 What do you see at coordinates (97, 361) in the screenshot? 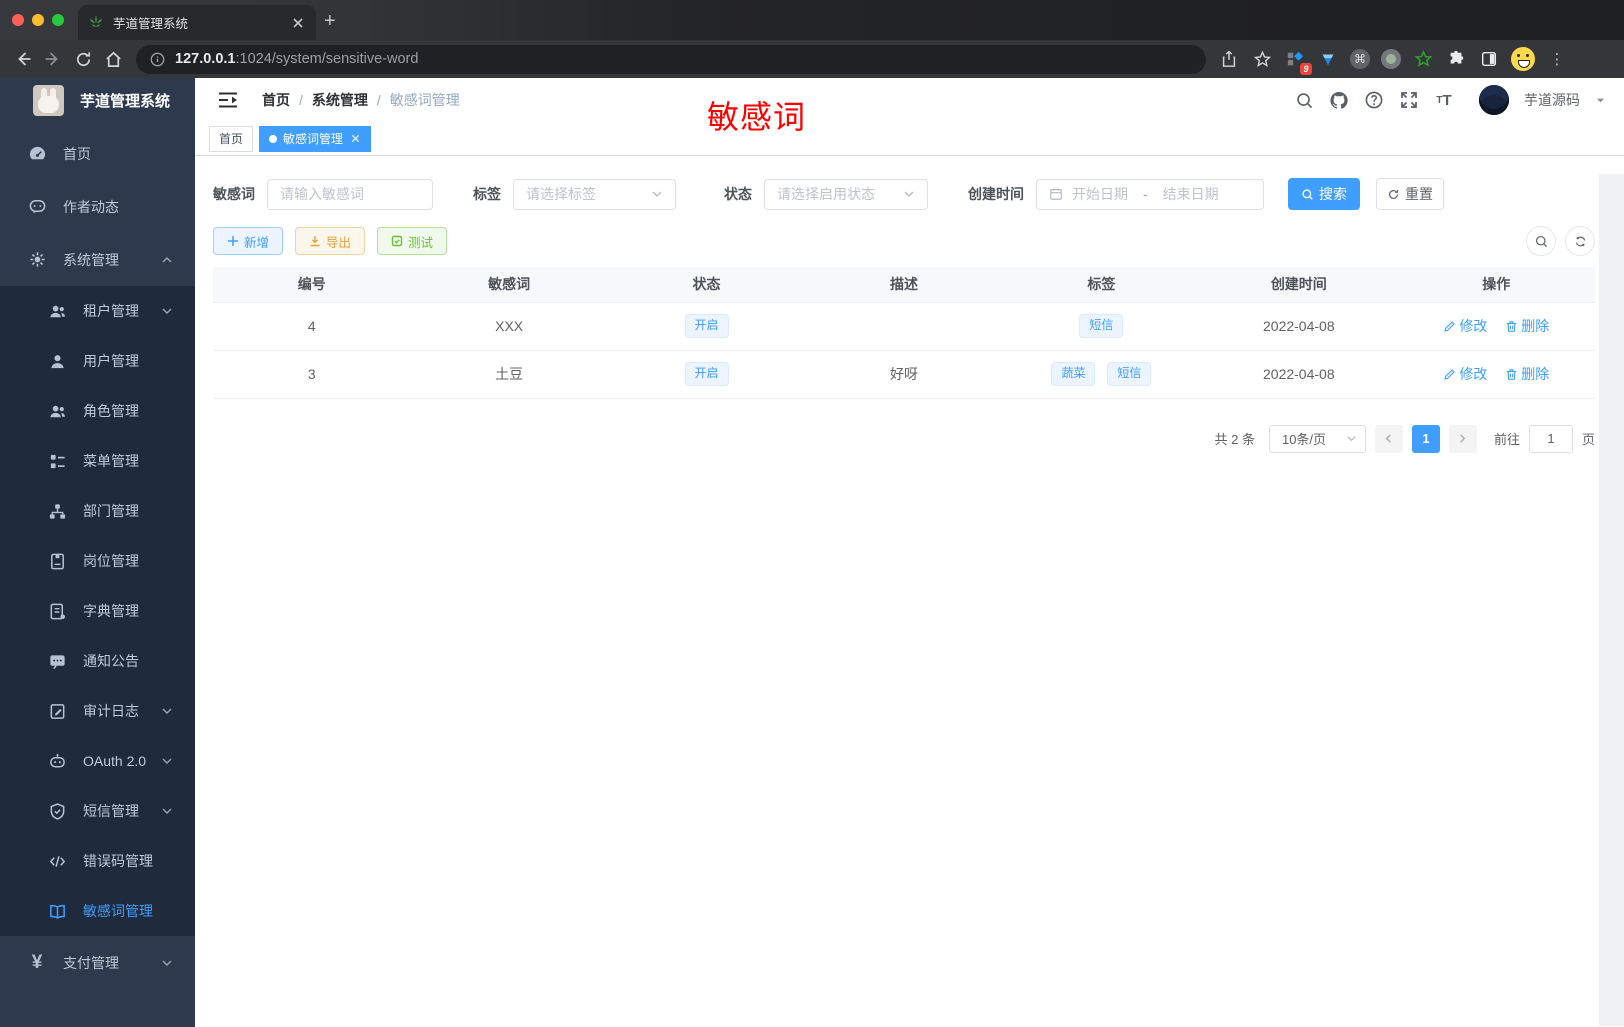
I see `sidebar-item-user: 用户管理` at bounding box center [97, 361].